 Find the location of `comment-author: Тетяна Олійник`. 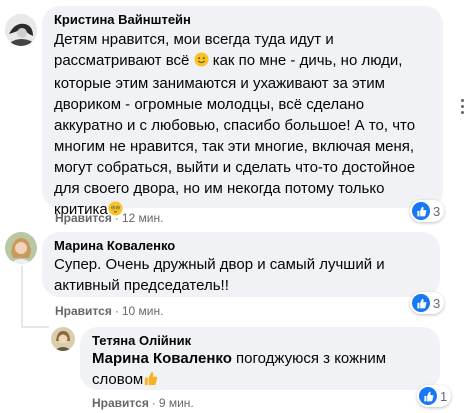

comment-author: Тетяна Олійник is located at coordinates (141, 340).